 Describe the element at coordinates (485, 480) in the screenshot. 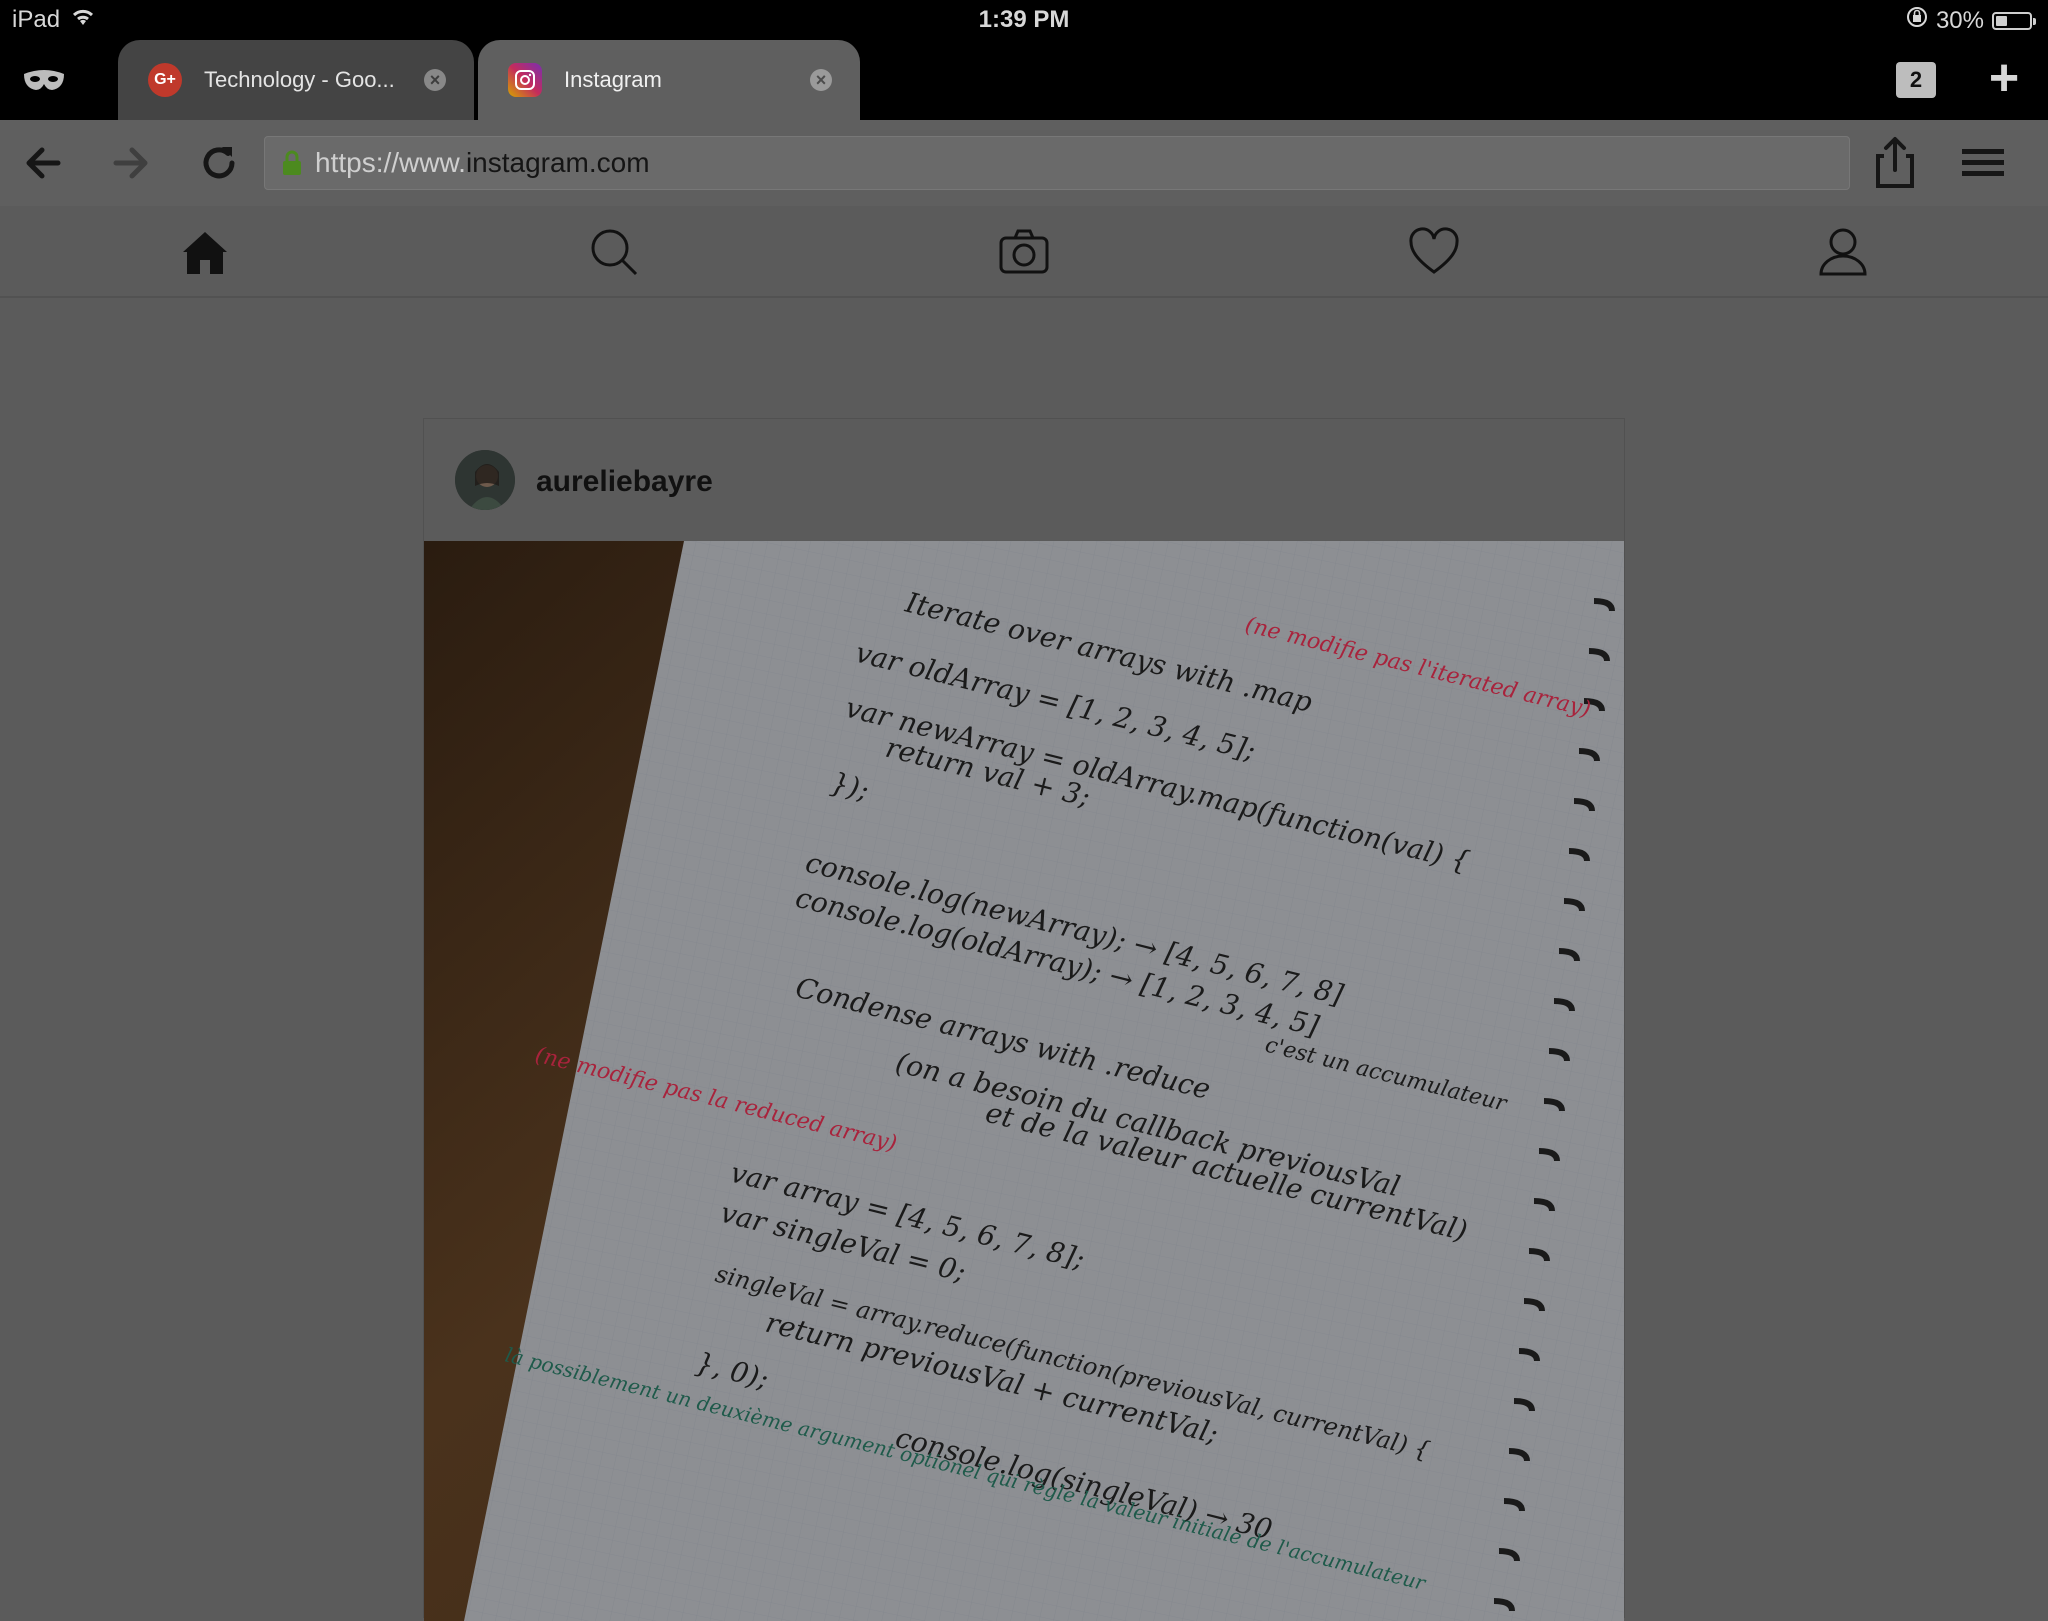

I see `avatar` at that location.